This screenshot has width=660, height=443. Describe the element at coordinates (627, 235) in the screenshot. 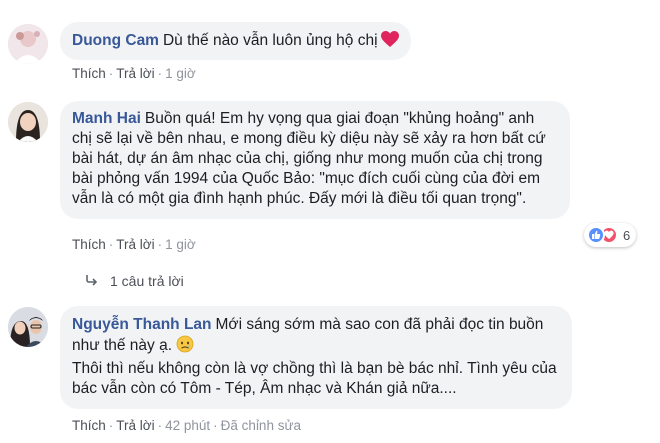

I see `reaction-count: 6` at that location.